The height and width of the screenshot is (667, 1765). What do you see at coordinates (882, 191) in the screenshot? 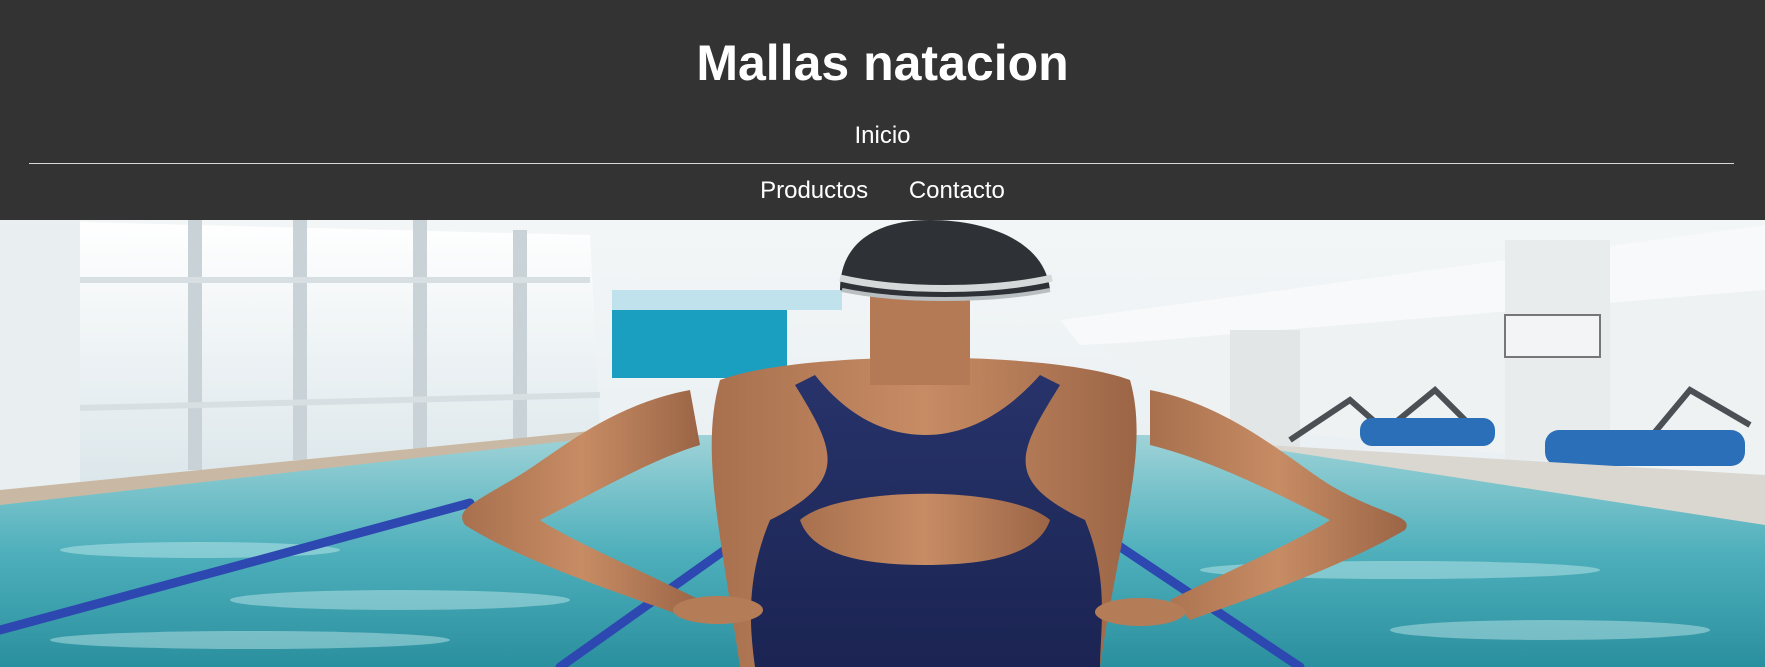
I see `secondary-nav: Productos Contacto` at bounding box center [882, 191].